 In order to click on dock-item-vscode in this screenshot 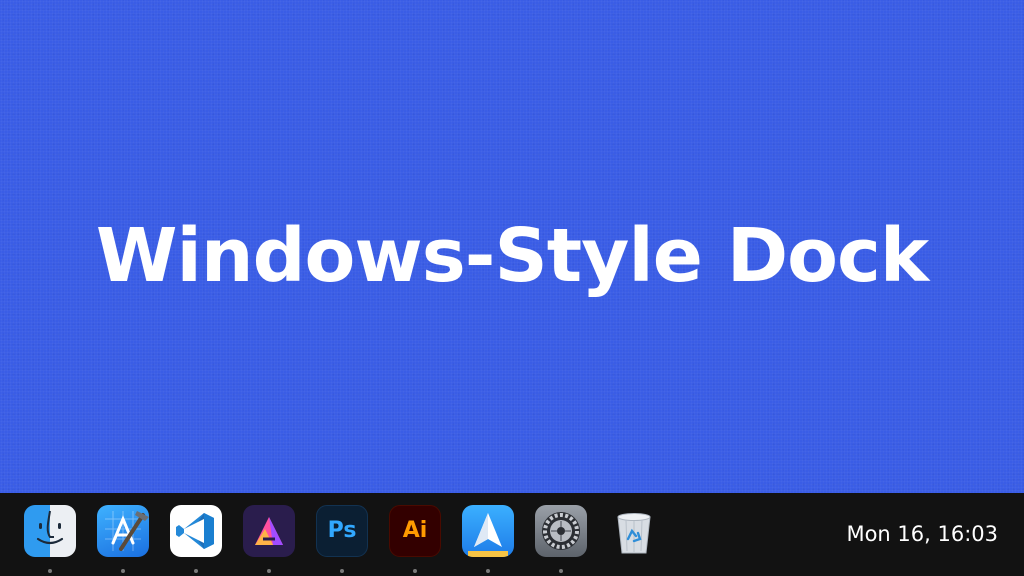, I will do `click(196, 539)`.